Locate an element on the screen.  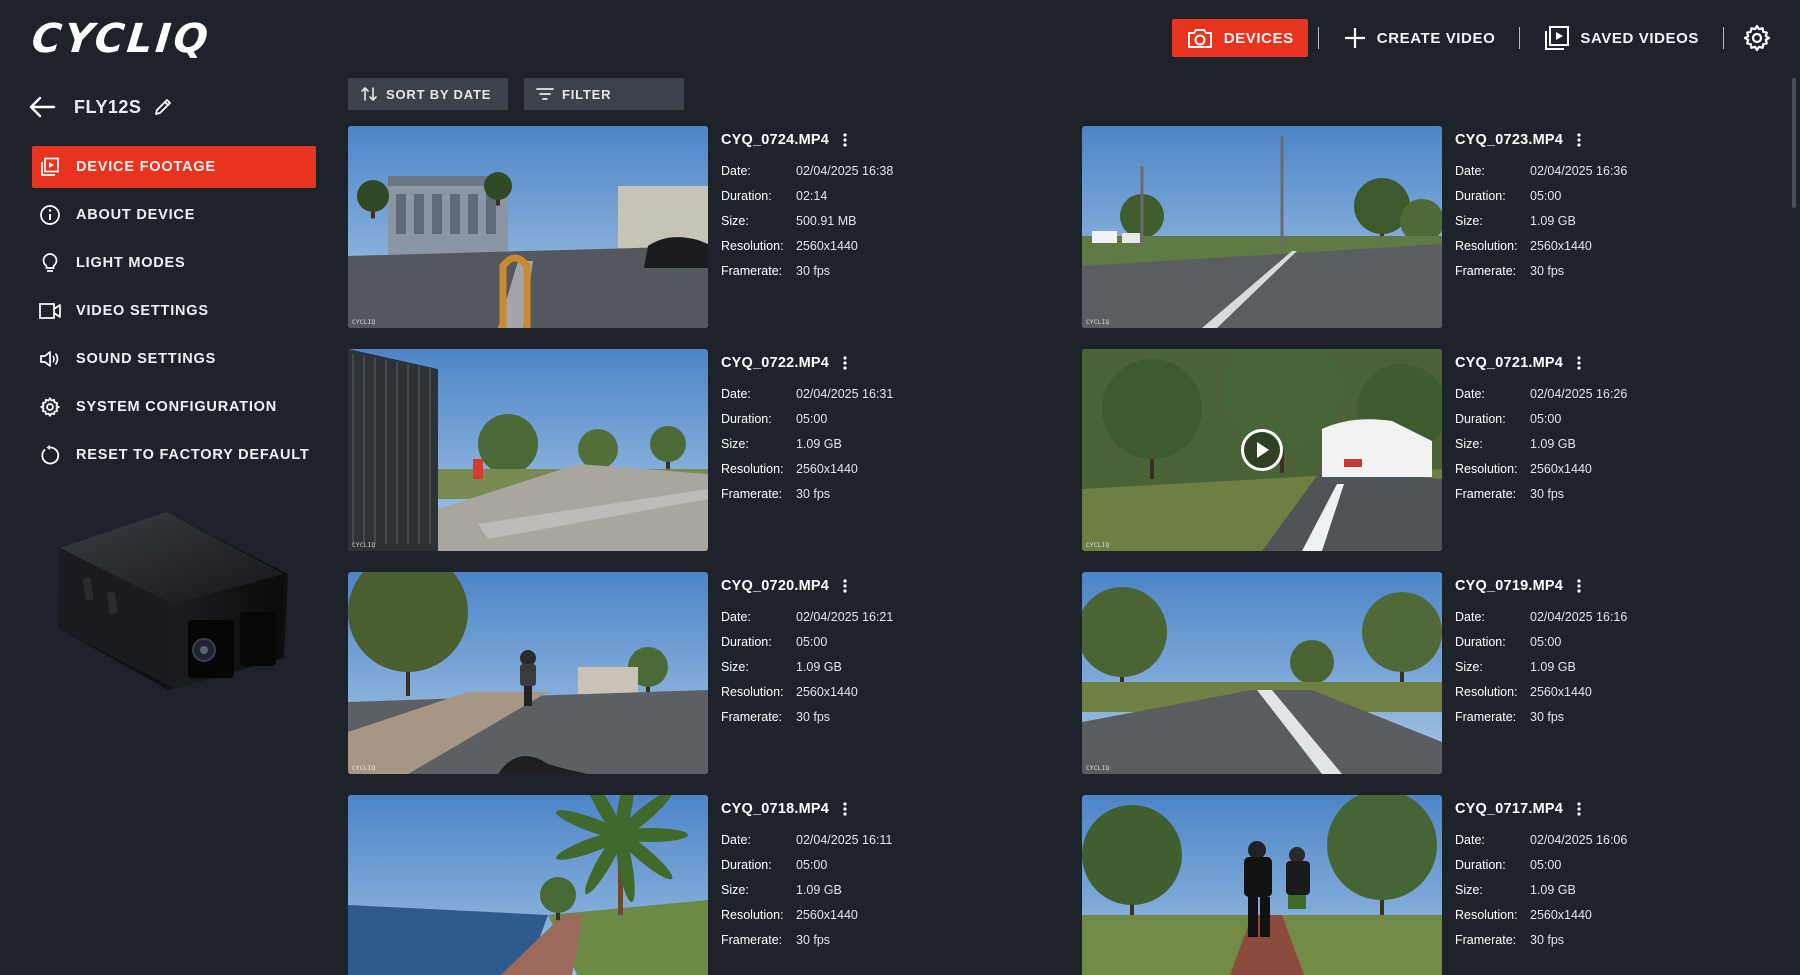
device-header: FLY12S is located at coordinates (100, 107).